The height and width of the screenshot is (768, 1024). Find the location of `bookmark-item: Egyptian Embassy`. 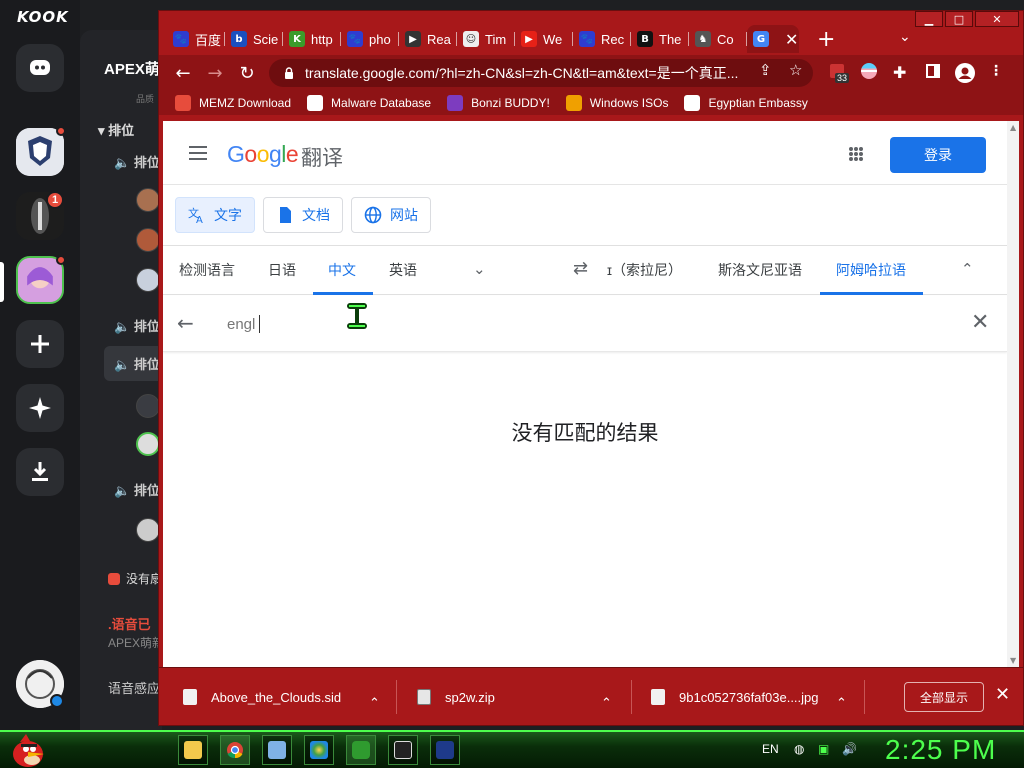

bookmark-item: Egyptian Embassy is located at coordinates (746, 103).